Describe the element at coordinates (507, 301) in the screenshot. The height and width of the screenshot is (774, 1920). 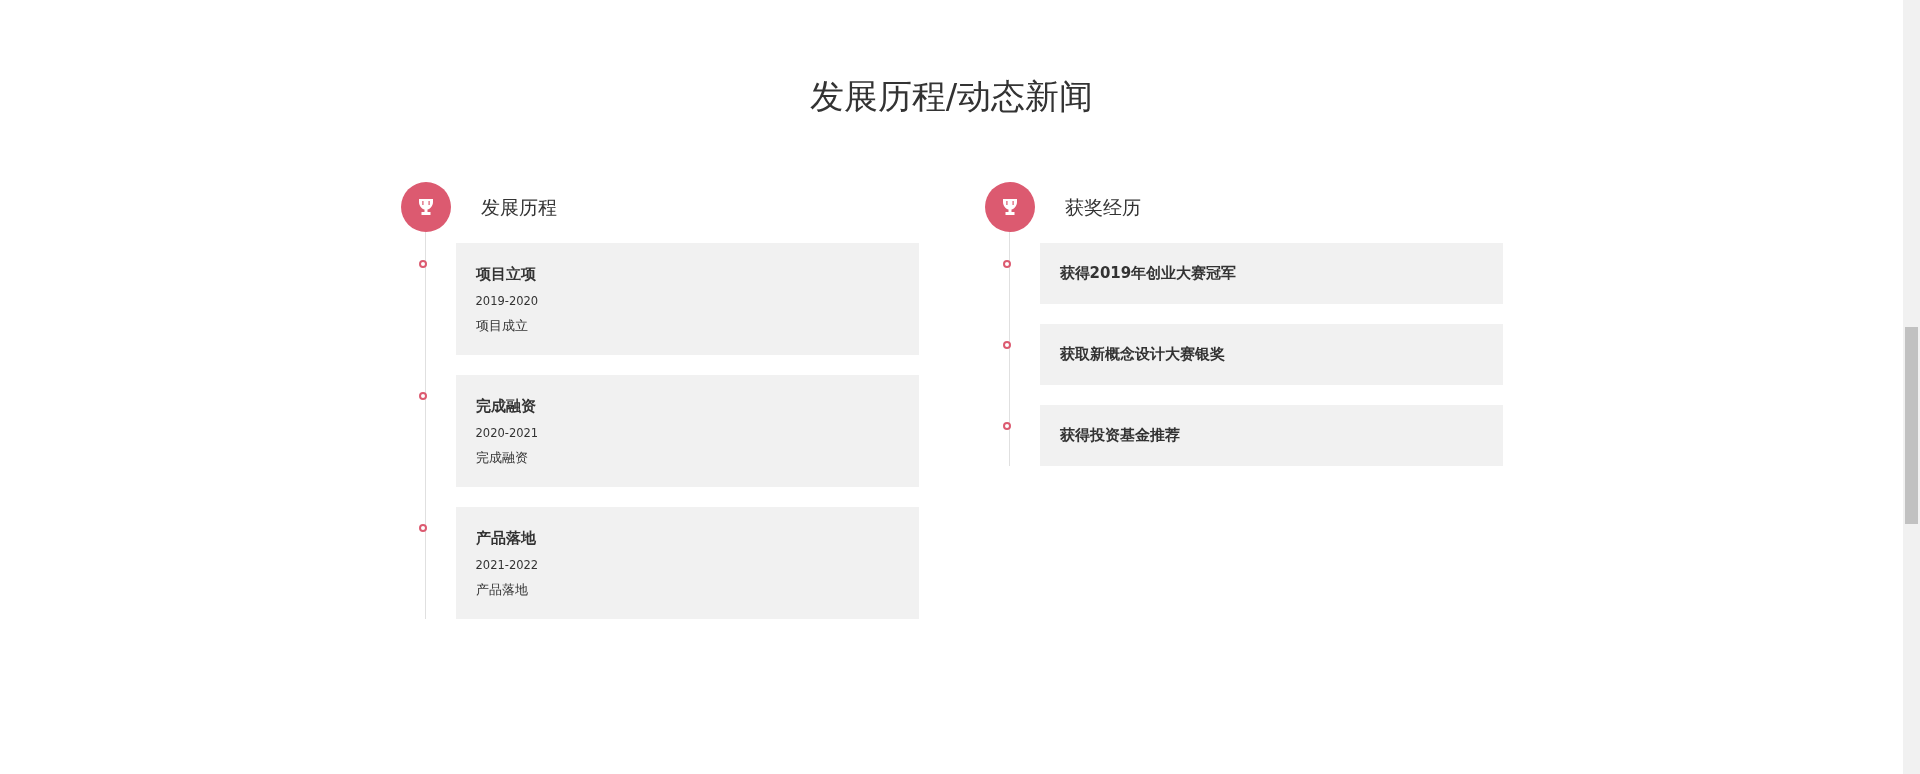
I see `item-date: 2019-2020` at that location.